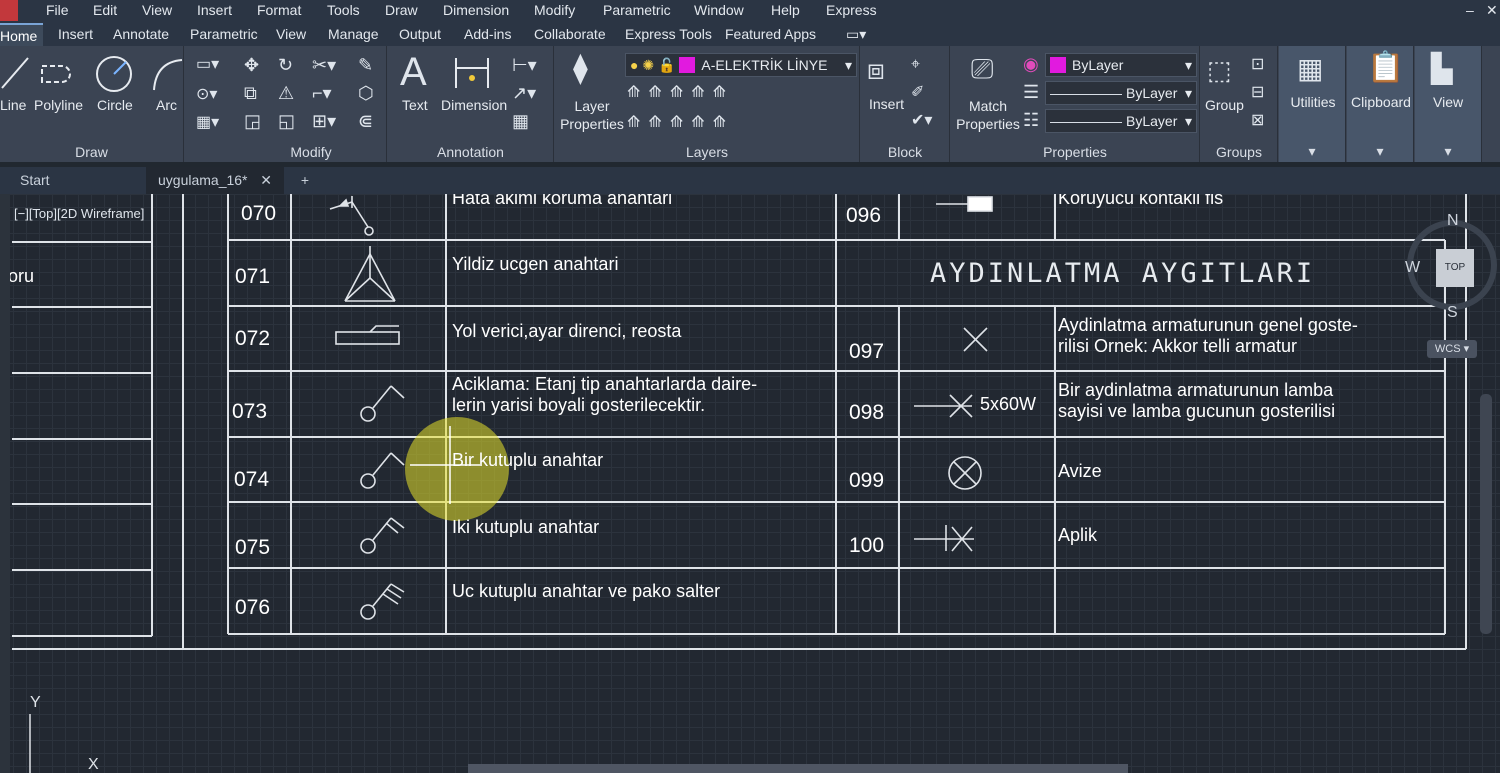 This screenshot has height=773, width=1500. I want to click on groups-panel-label: Groups, so click(1239, 152).